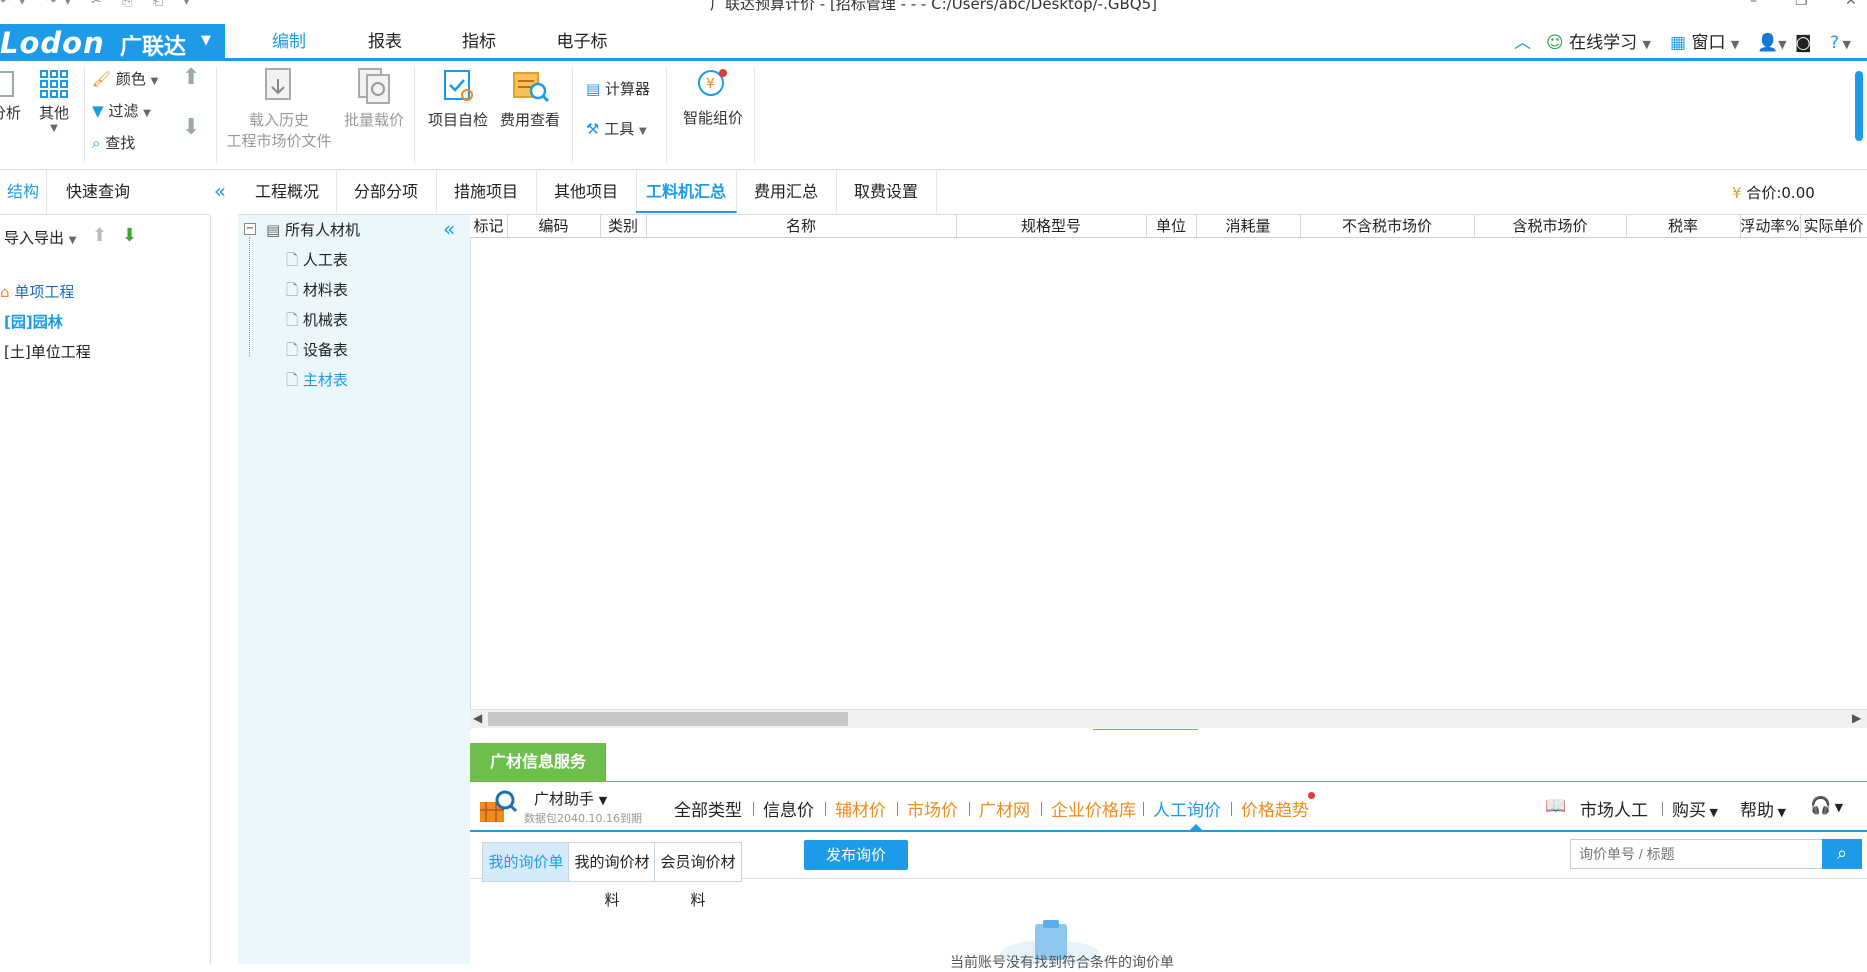 Image resolution: width=1867 pixels, height=972 pixels. What do you see at coordinates (33, 322) in the screenshot?
I see `tree-item-garden: [园]园林` at bounding box center [33, 322].